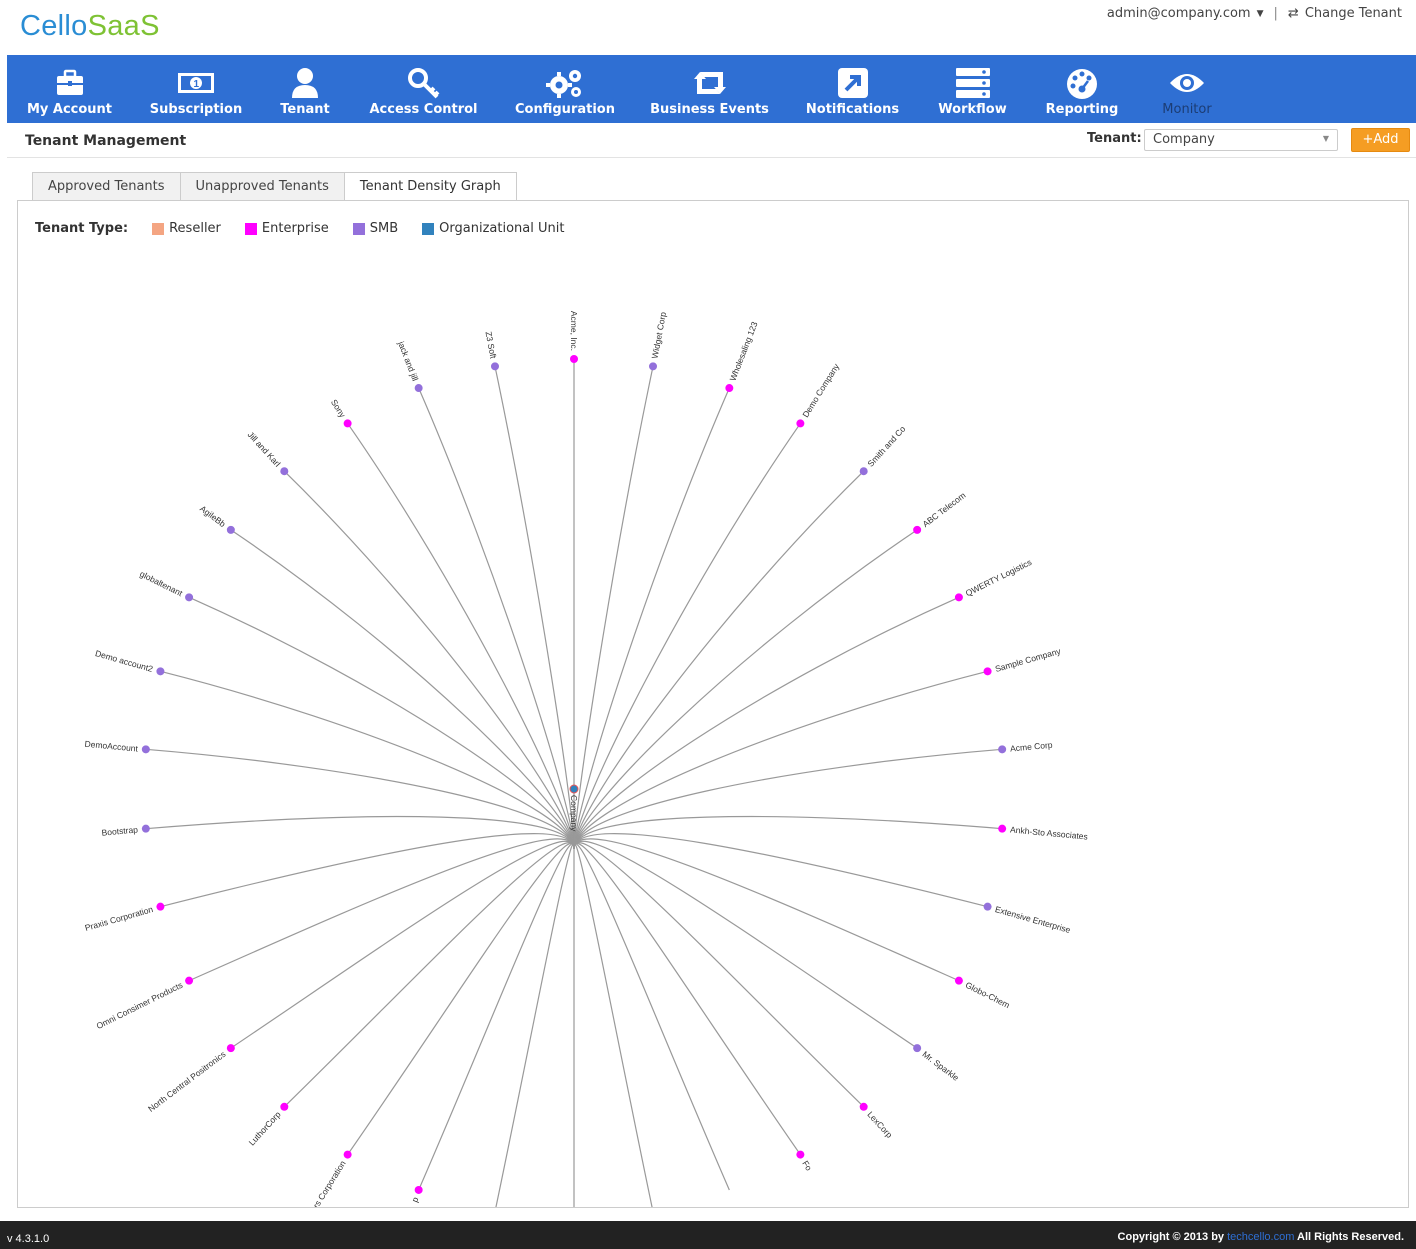 The width and height of the screenshot is (1416, 1249). What do you see at coordinates (1187, 89) in the screenshot?
I see `nav-monitor: Monitor` at bounding box center [1187, 89].